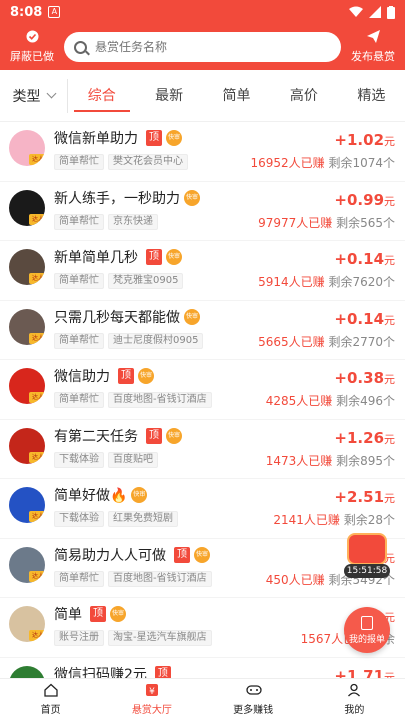 The image size is (405, 720). I want to click on category-tabs: 类型 综合 最新 简单 高价 精选, so click(202, 96).